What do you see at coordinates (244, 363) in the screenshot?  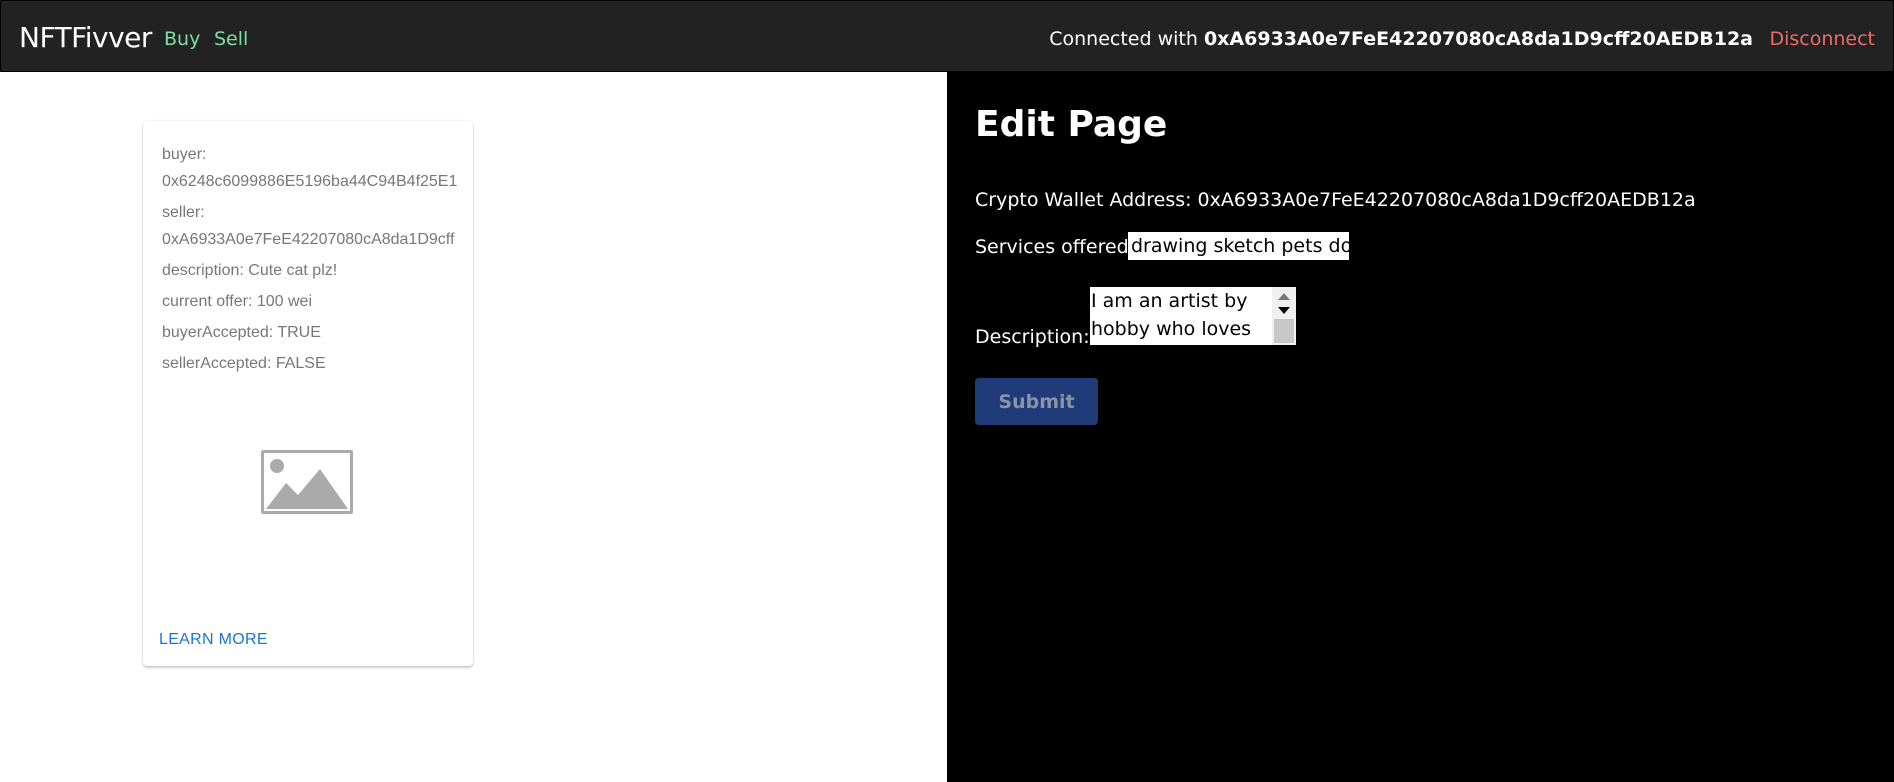 I see `seller-accepted-field: sellerAccepted: FALSE` at bounding box center [244, 363].